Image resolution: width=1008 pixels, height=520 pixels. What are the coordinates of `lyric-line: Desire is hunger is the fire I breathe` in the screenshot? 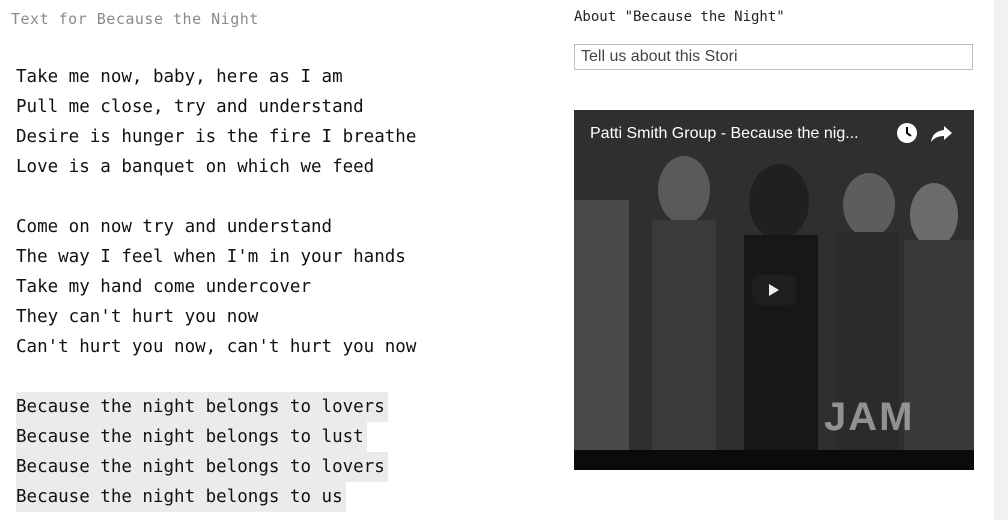 It's located at (216, 137).